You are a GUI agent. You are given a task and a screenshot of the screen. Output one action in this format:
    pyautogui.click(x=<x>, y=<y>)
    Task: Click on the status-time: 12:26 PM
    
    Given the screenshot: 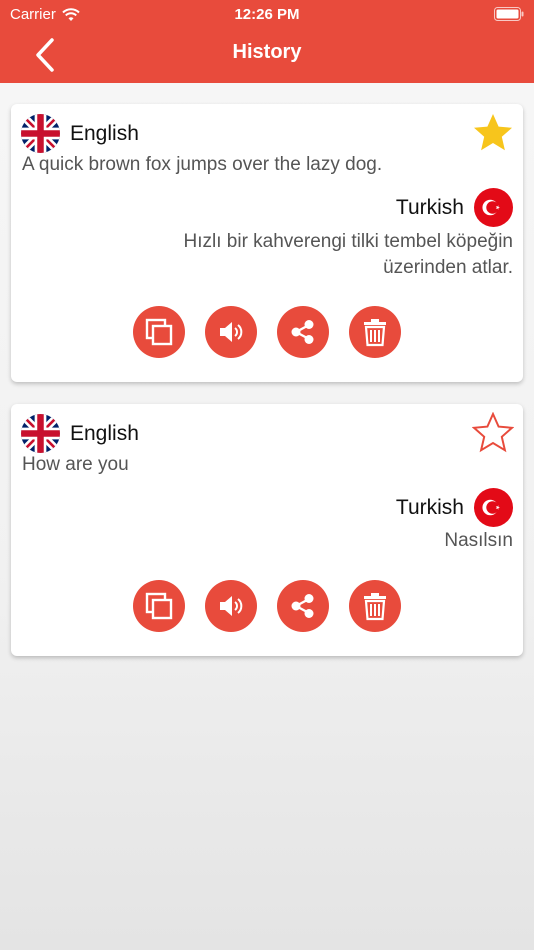 What is the action you would take?
    pyautogui.click(x=267, y=14)
    